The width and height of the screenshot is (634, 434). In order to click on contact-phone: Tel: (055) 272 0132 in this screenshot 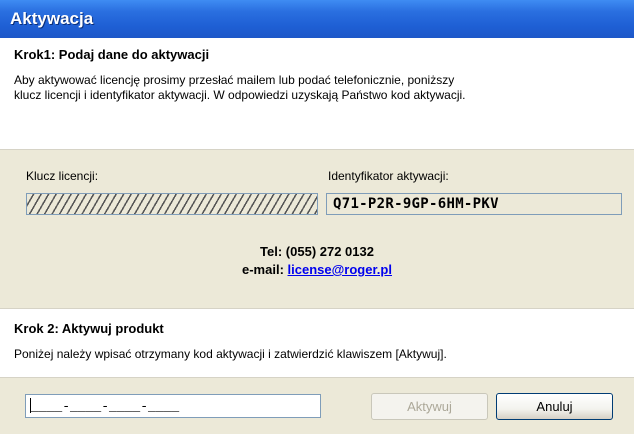, I will do `click(317, 251)`.